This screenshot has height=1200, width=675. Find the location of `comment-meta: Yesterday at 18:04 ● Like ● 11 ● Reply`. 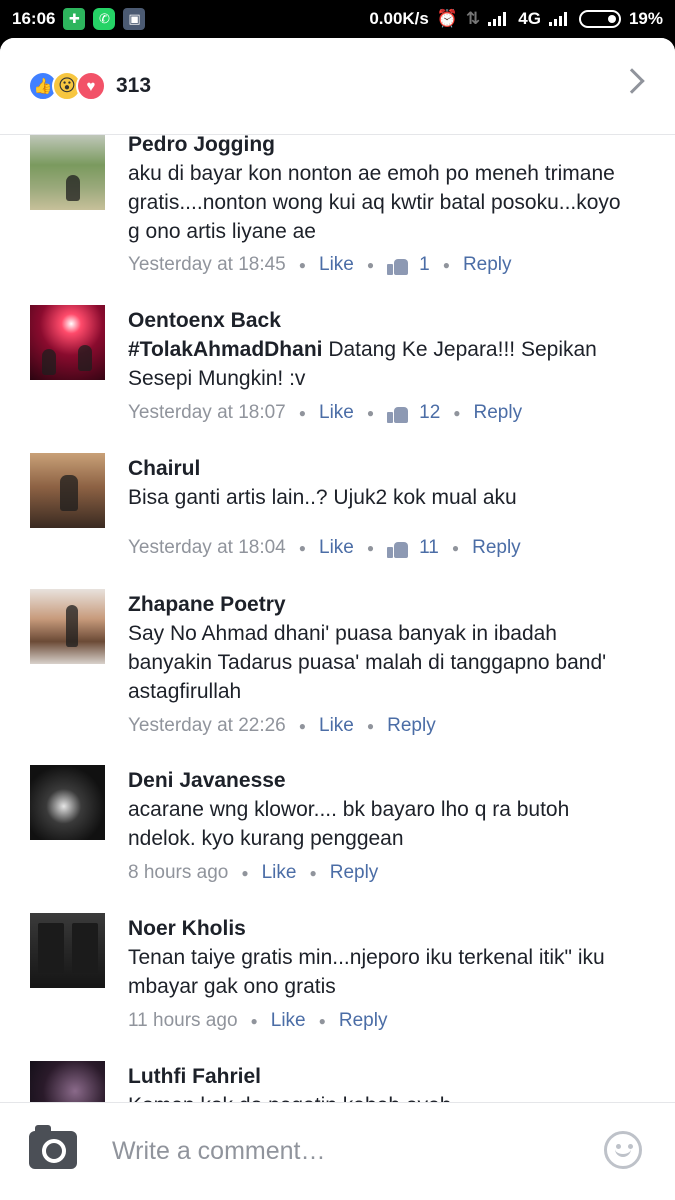

comment-meta: Yesterday at 18:04 ● Like ● 11 ● Reply is located at coordinates (324, 548).